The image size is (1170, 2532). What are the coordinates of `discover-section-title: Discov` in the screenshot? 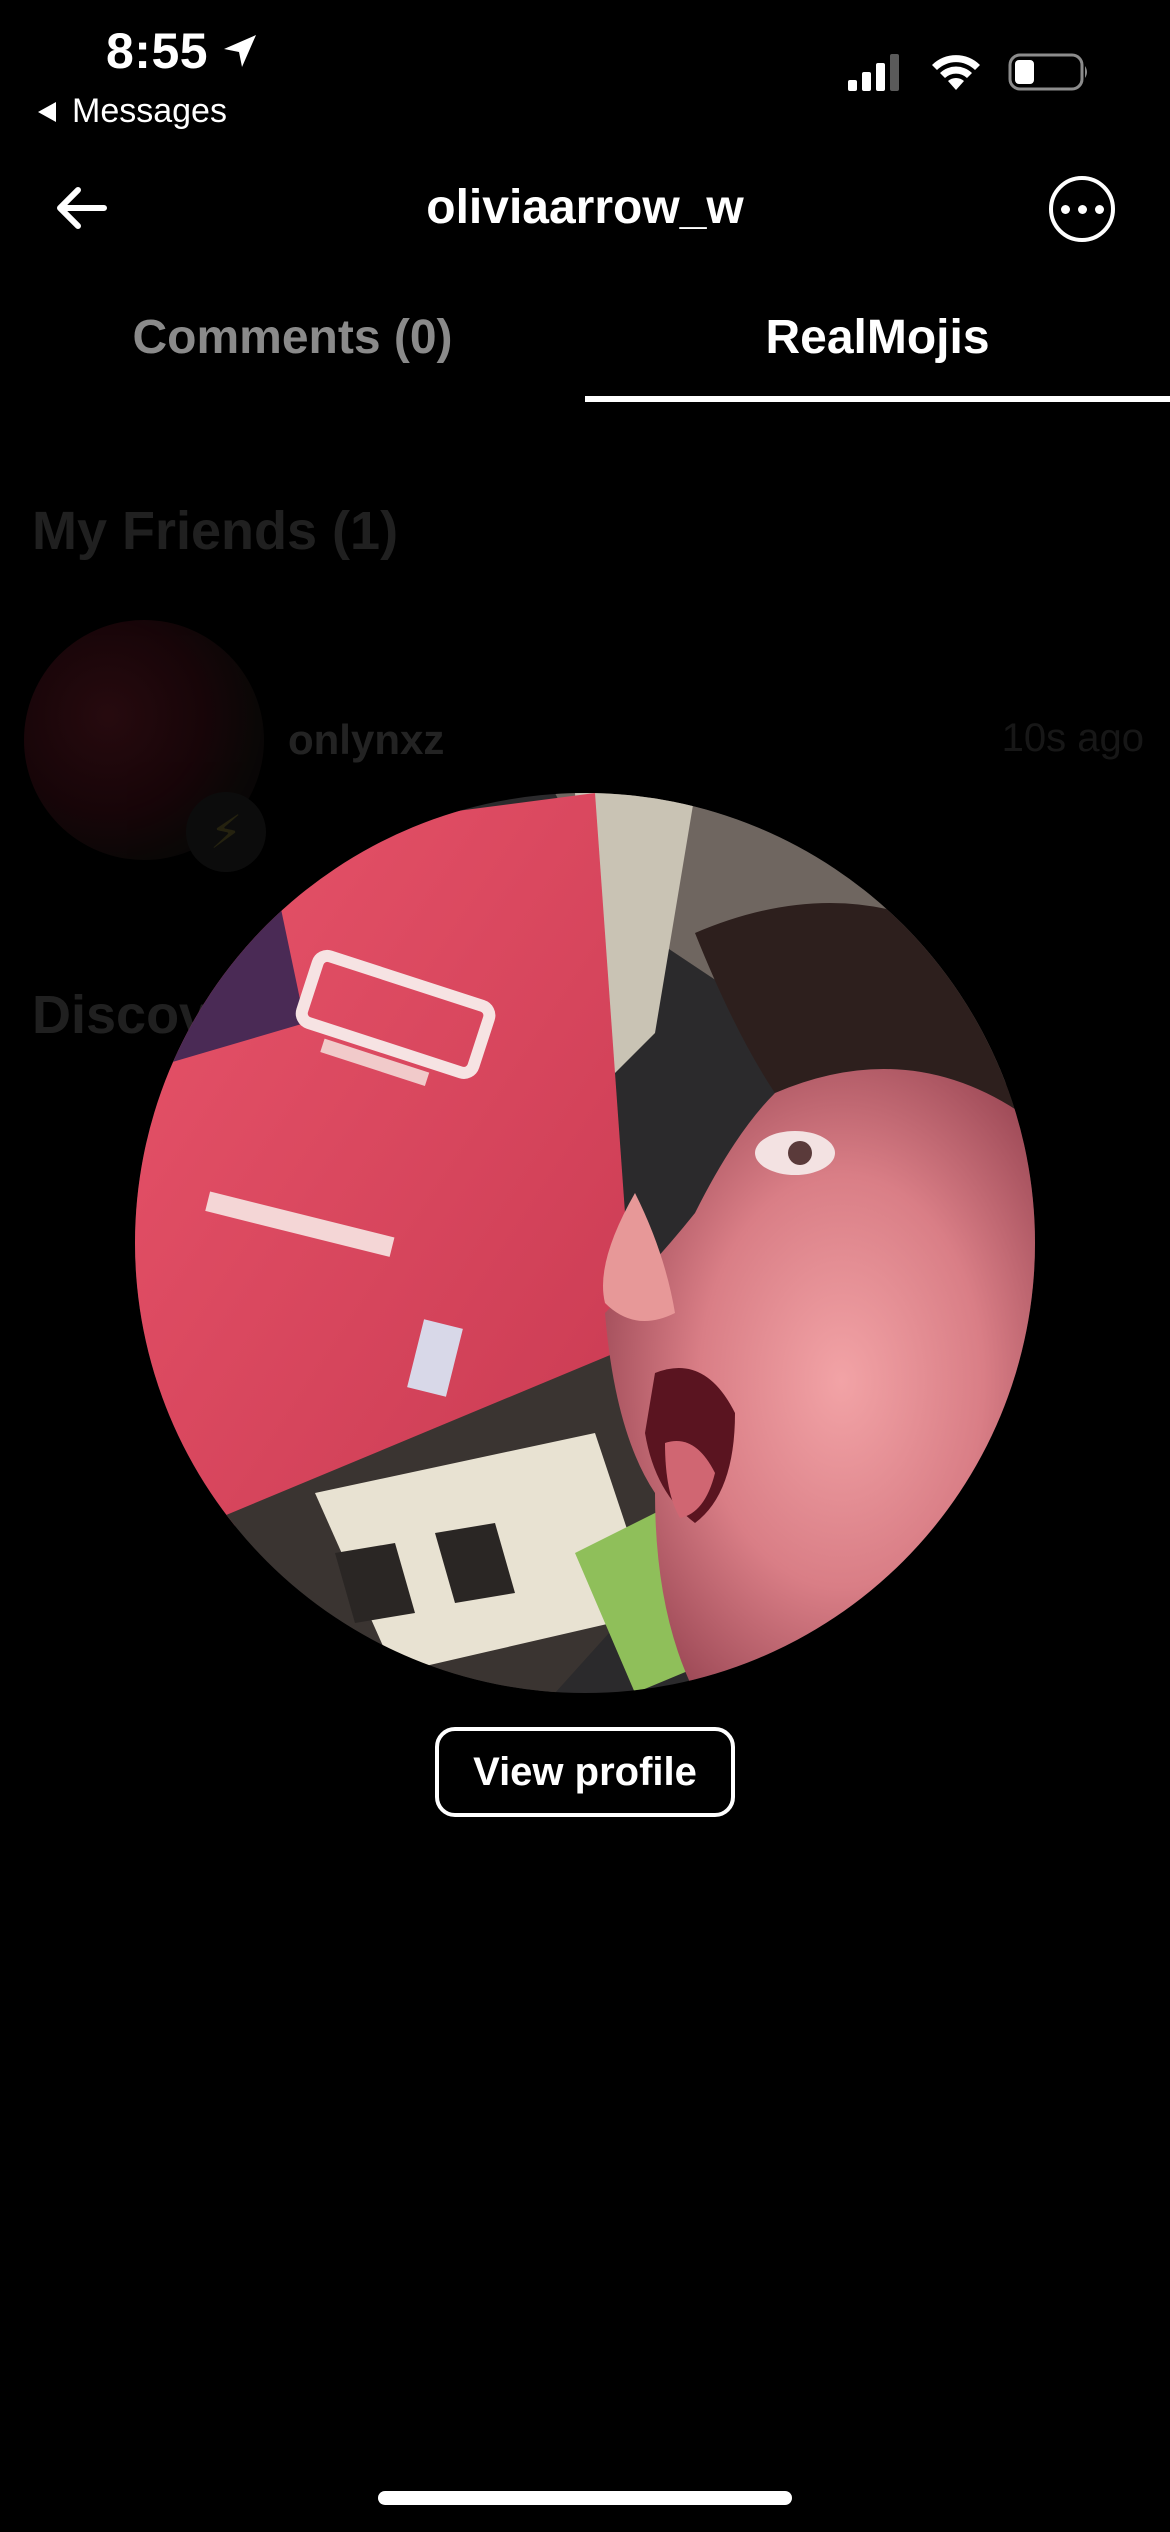 It's located at (121, 1015).